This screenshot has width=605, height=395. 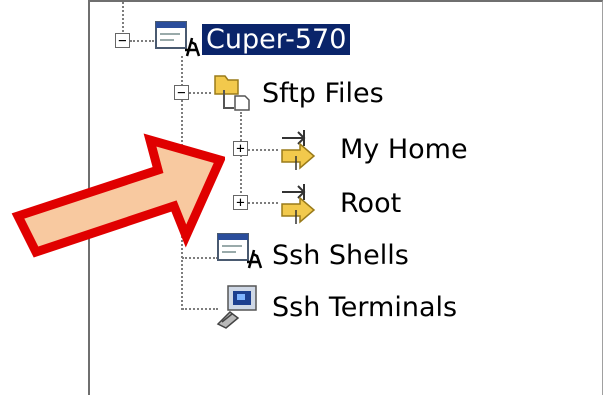 I want to click on expand-toggle-root: +, so click(x=240, y=202).